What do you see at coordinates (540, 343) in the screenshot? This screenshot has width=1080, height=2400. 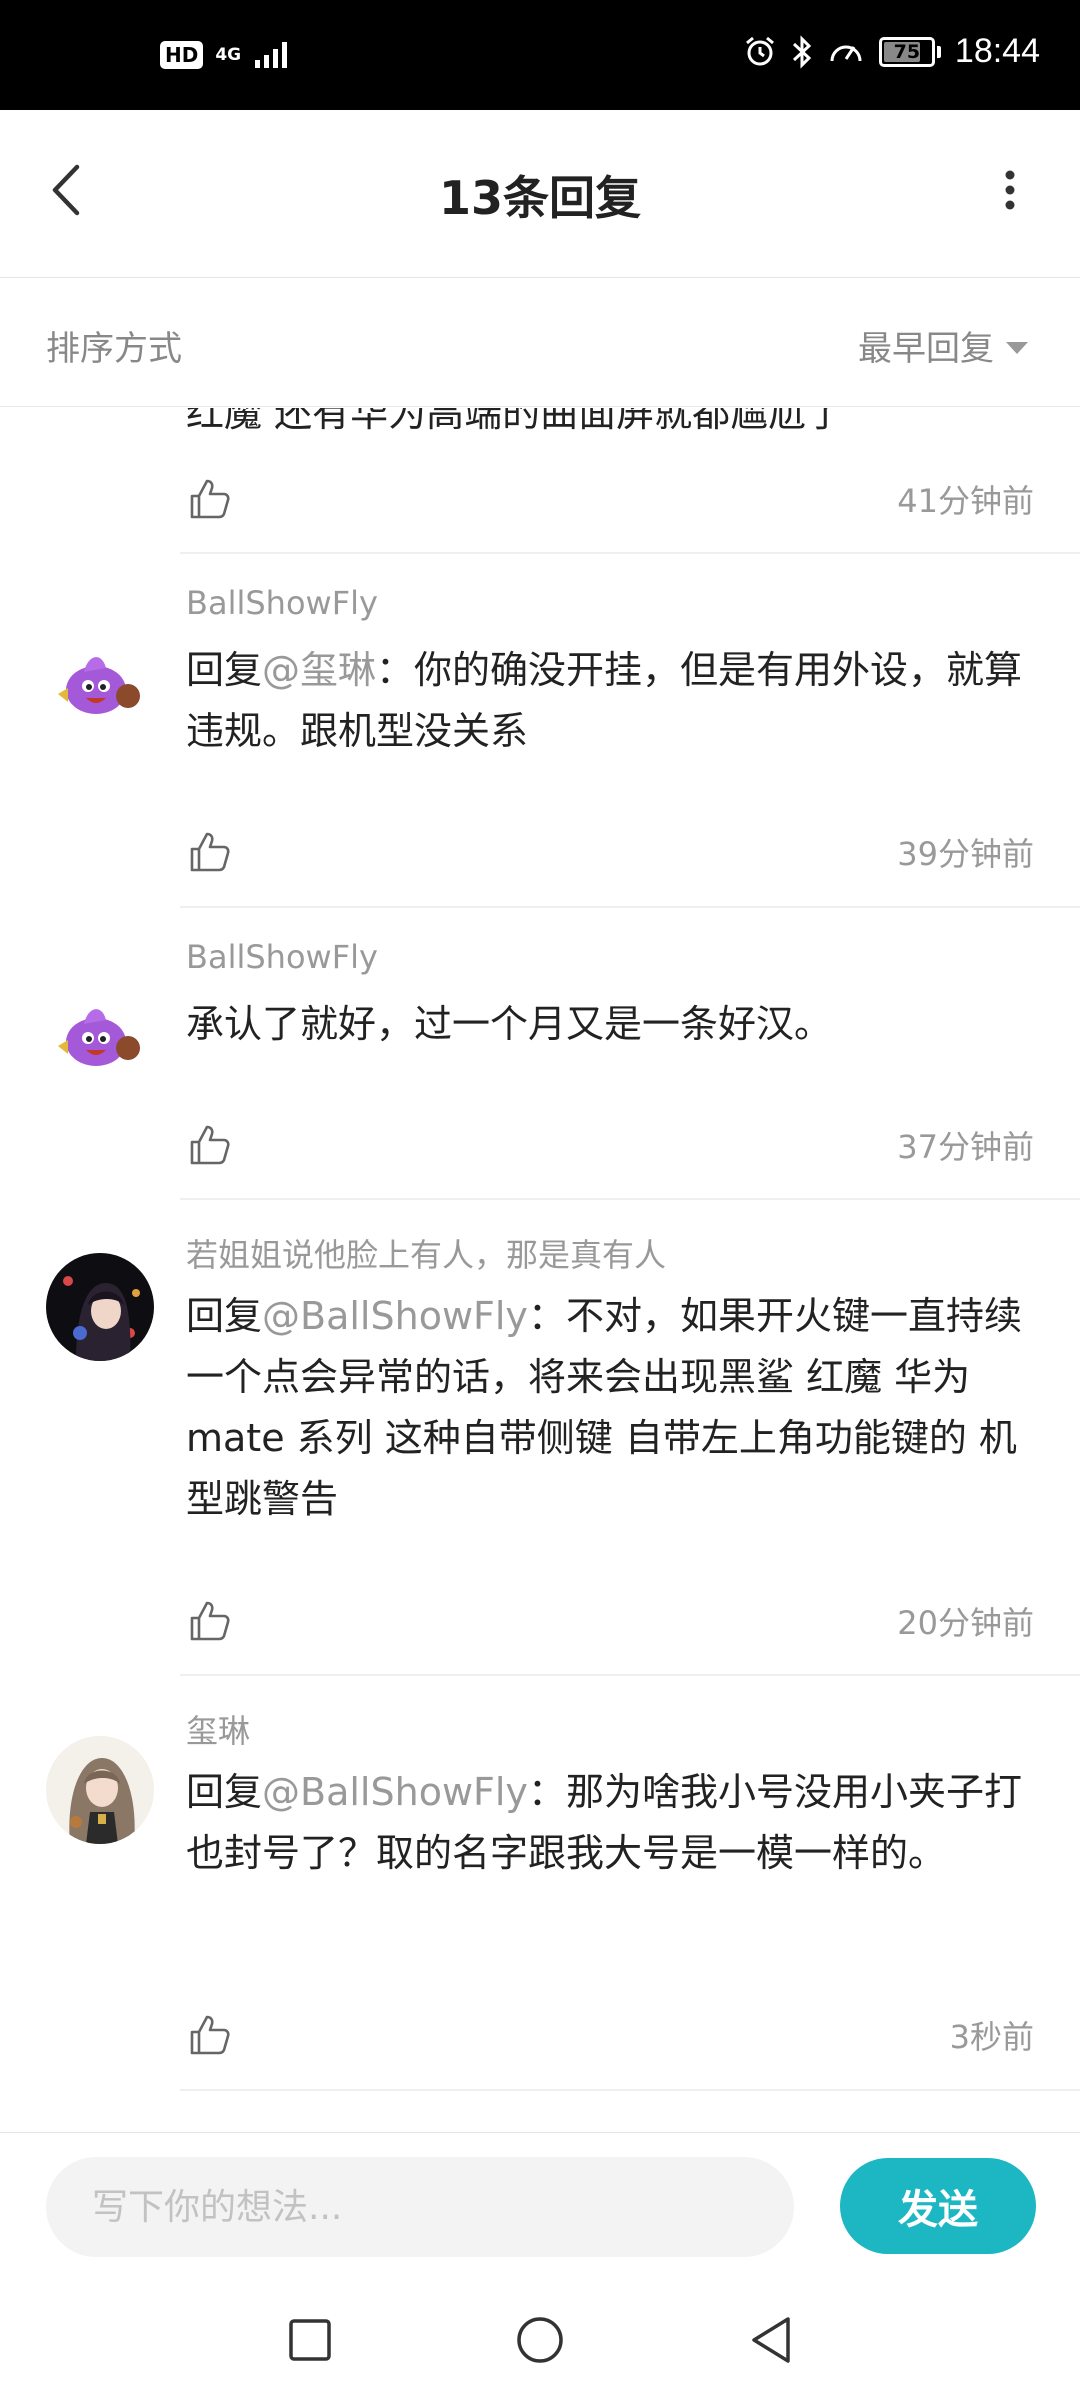 I see `sort-bar: 排序方式 最早回复` at bounding box center [540, 343].